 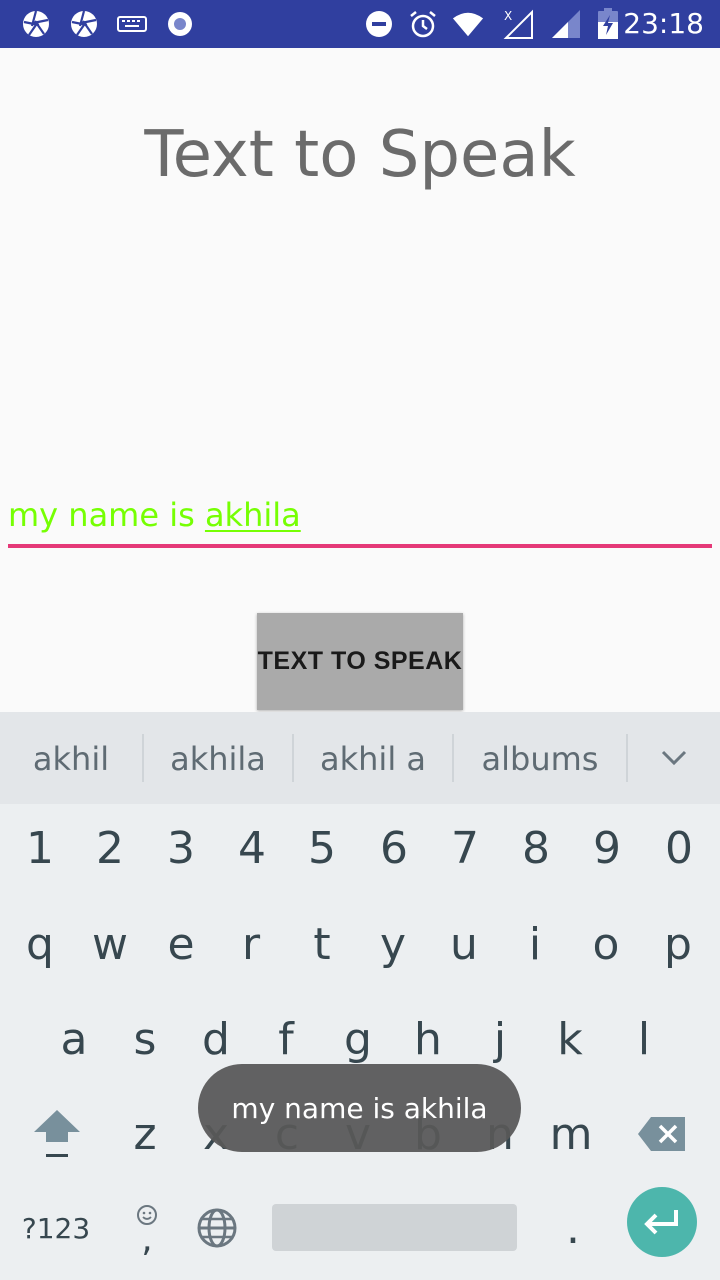 What do you see at coordinates (662, 1134) in the screenshot?
I see `backspace-key` at bounding box center [662, 1134].